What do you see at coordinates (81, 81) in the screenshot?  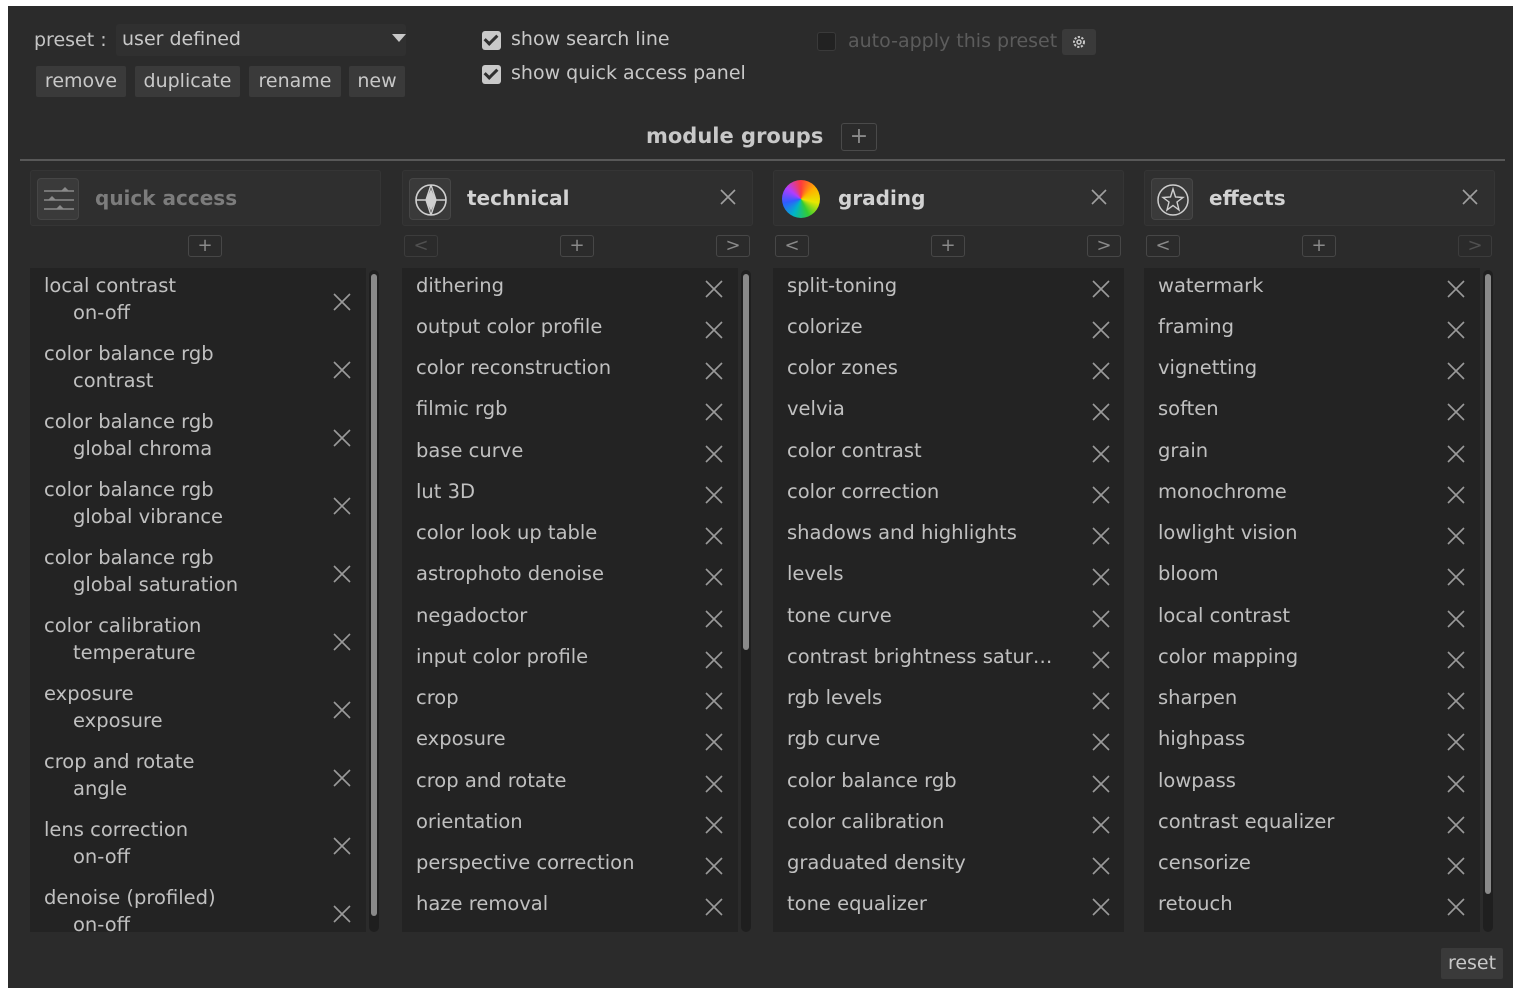 I see `remove-button: remove` at bounding box center [81, 81].